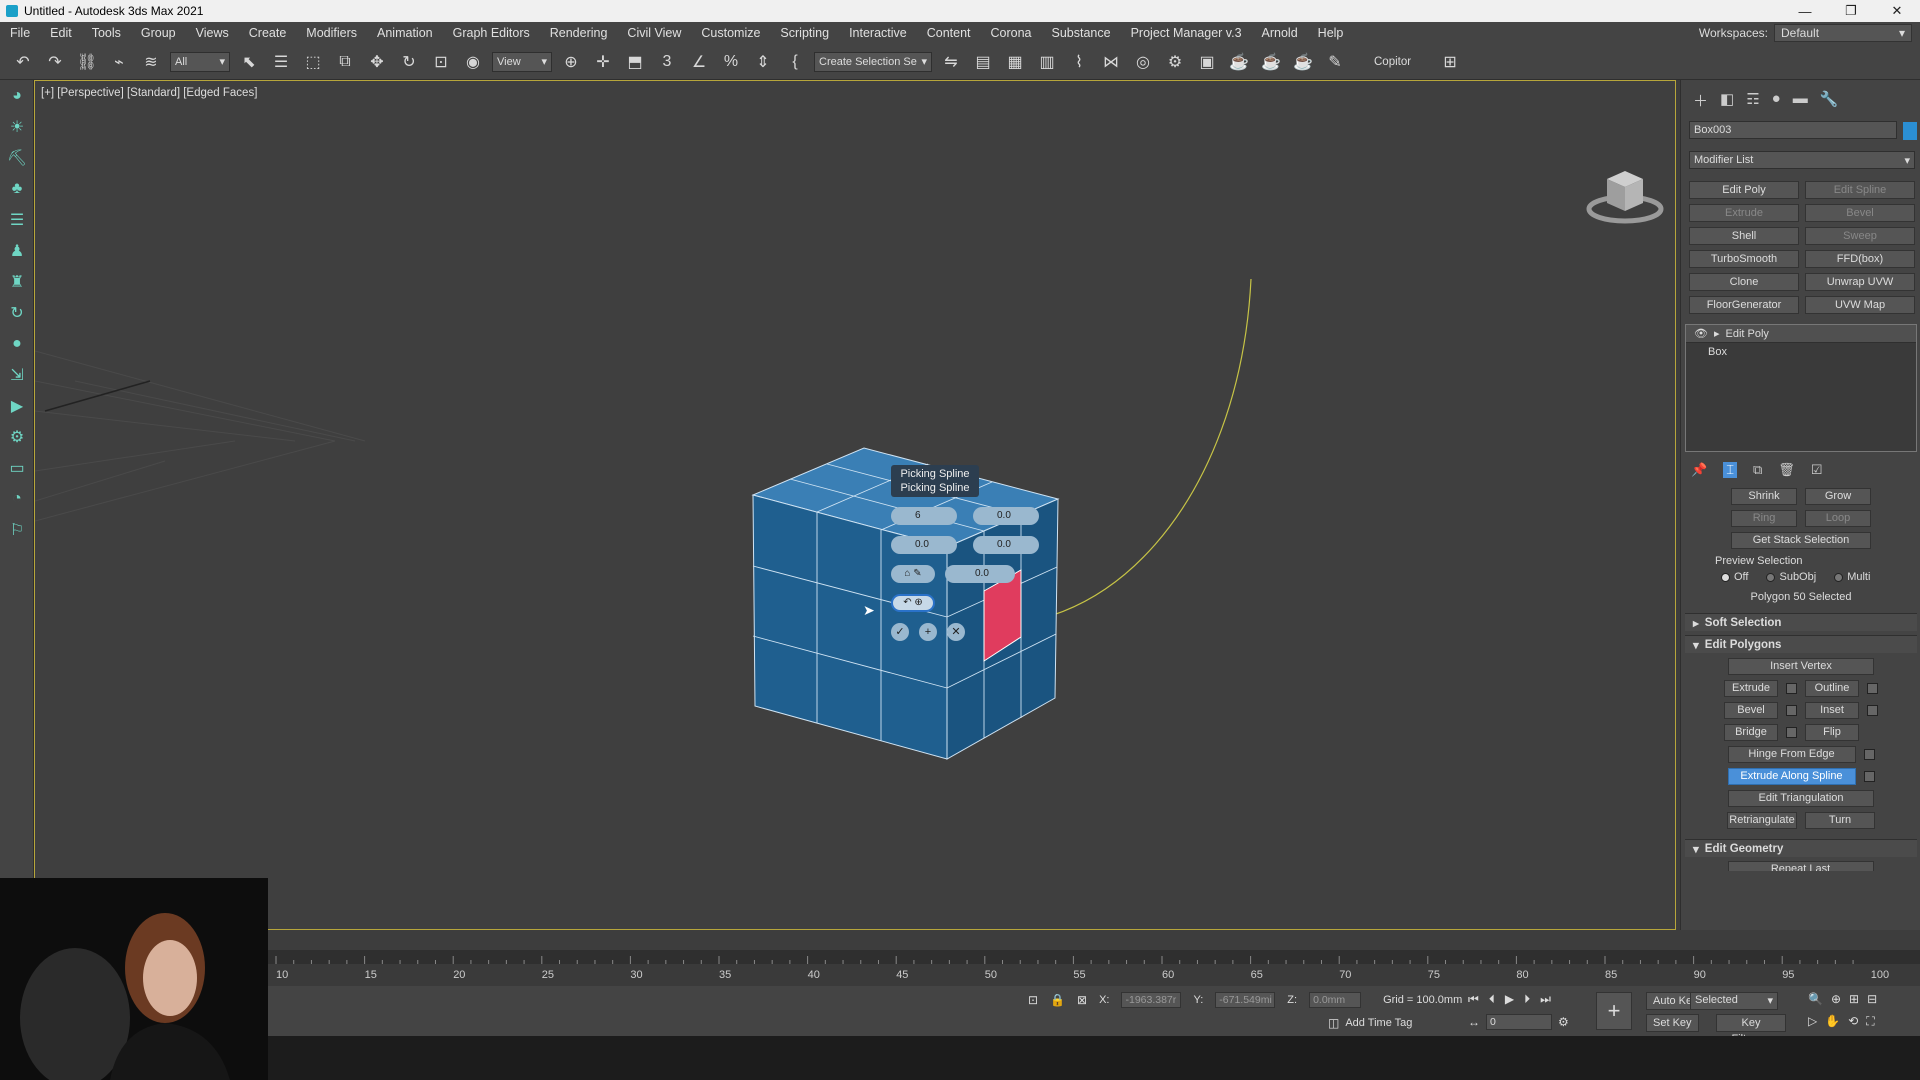 The width and height of the screenshot is (1920, 1080). I want to click on goto-end-icon: ⏭, so click(1545, 999).